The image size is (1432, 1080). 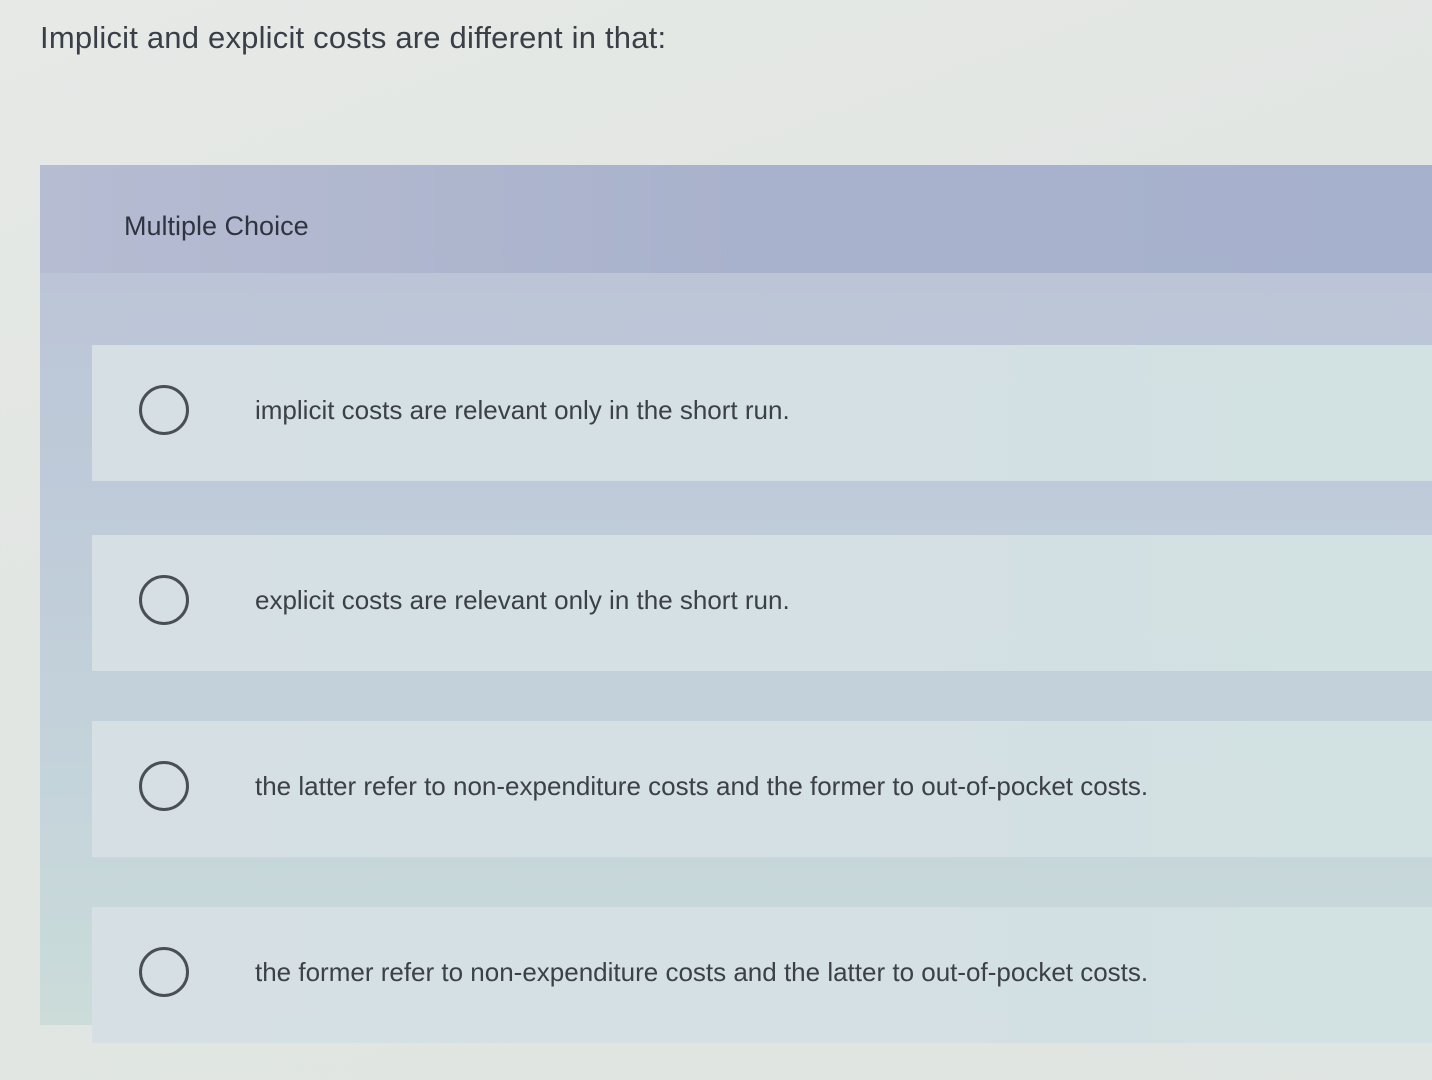 I want to click on panel-header: Multiple Choice, so click(x=736, y=219).